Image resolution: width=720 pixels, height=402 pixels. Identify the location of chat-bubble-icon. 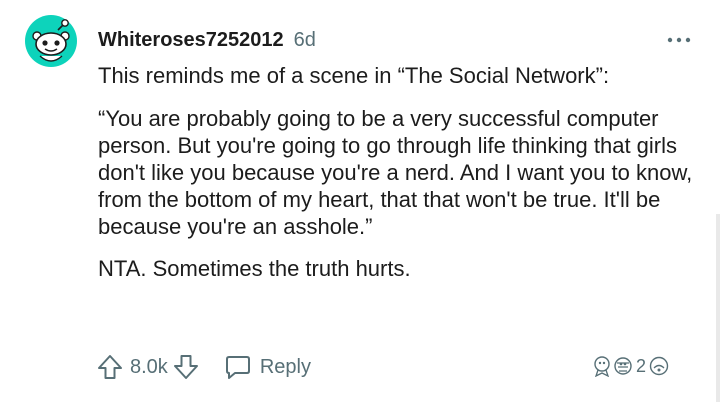
(237, 367).